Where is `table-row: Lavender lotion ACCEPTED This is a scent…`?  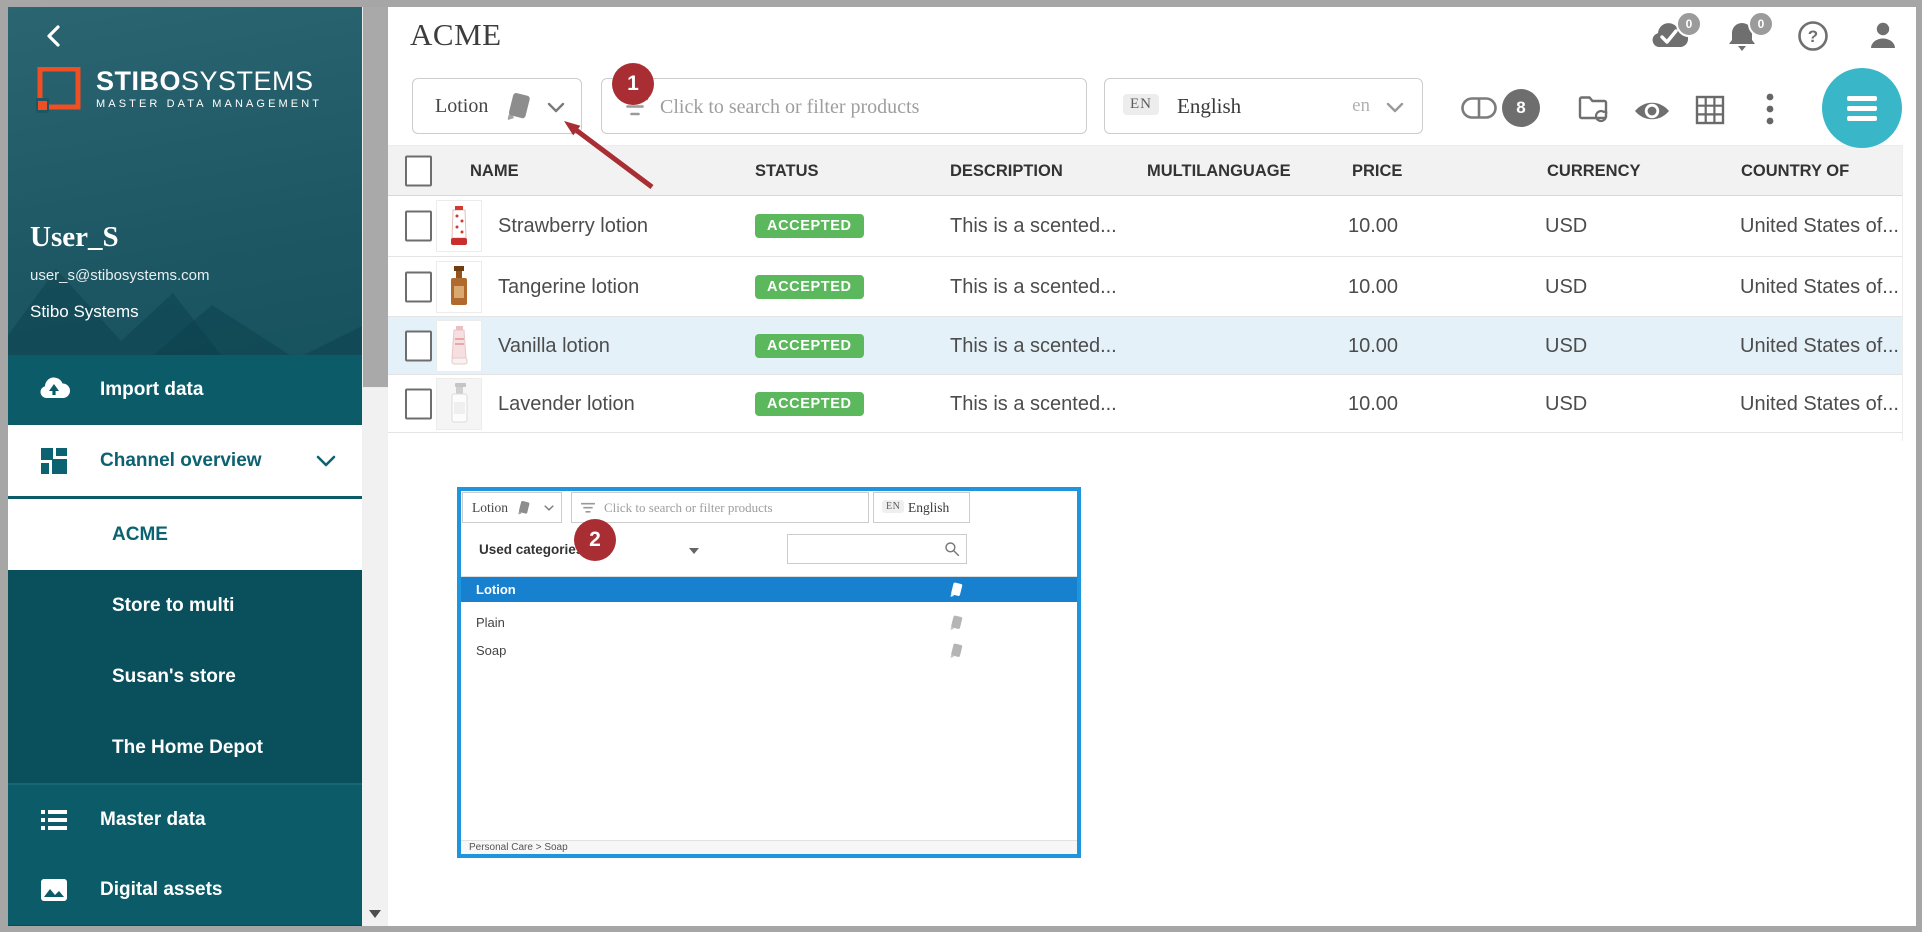 table-row: Lavender lotion ACCEPTED This is a scent… is located at coordinates (1145, 404).